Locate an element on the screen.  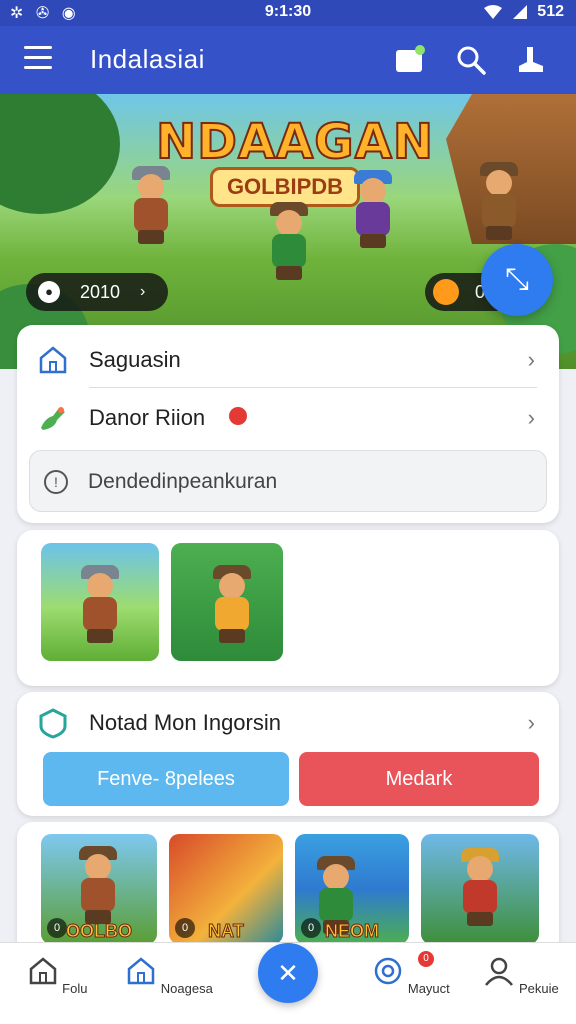
nav-item-pekuie: Pekuie is located at coordinates (521, 975).